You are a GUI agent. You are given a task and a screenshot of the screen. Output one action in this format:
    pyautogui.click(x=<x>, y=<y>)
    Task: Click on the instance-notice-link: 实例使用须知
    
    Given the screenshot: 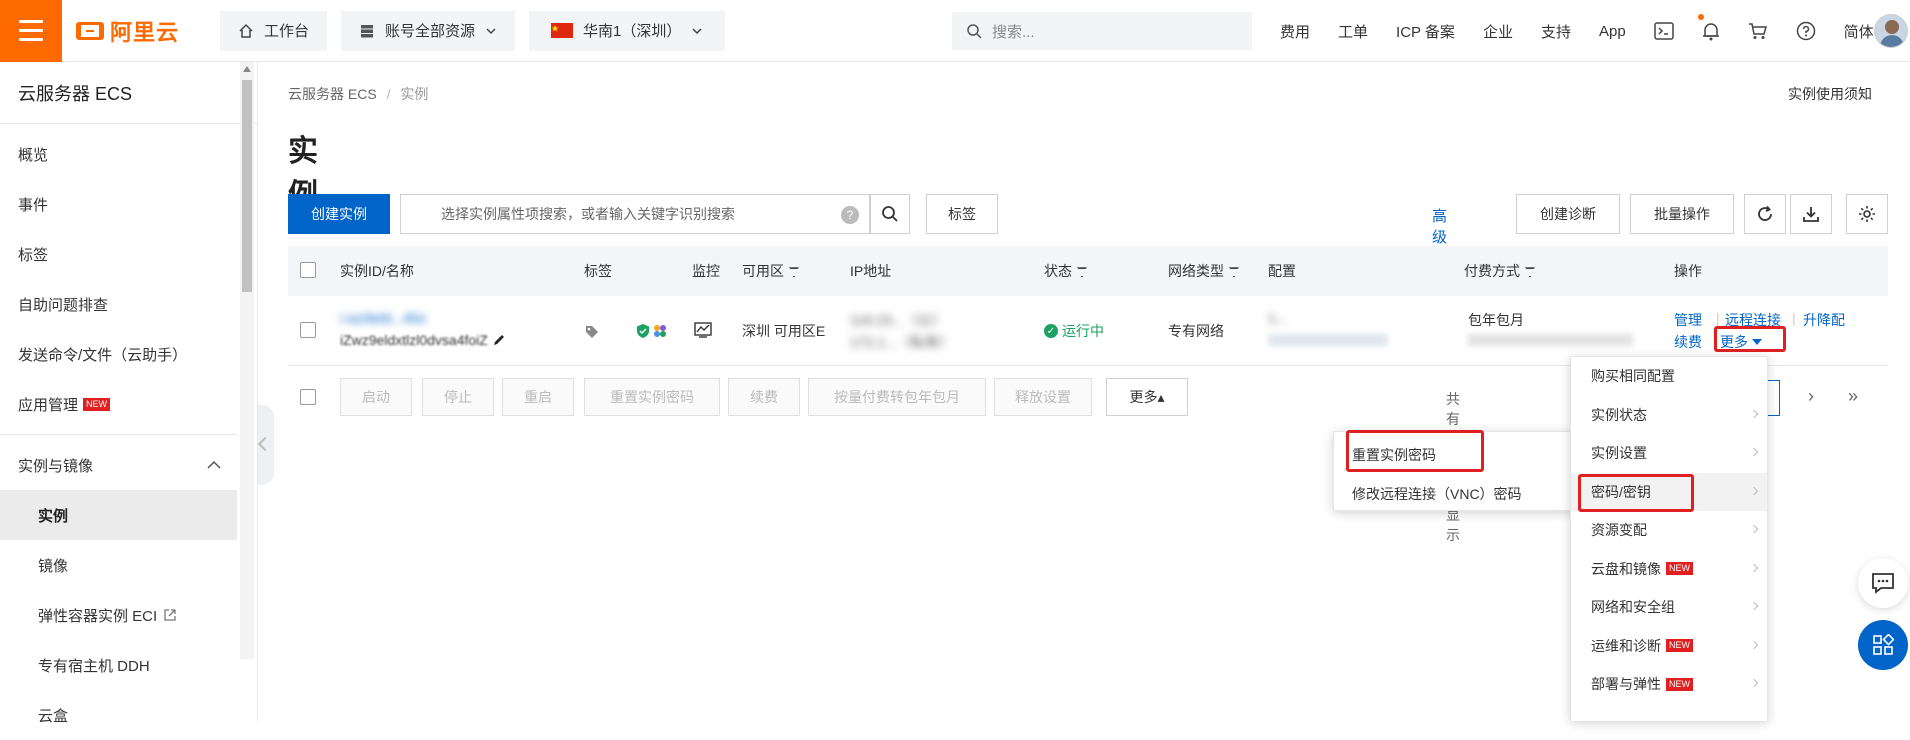 What is the action you would take?
    pyautogui.click(x=1830, y=94)
    